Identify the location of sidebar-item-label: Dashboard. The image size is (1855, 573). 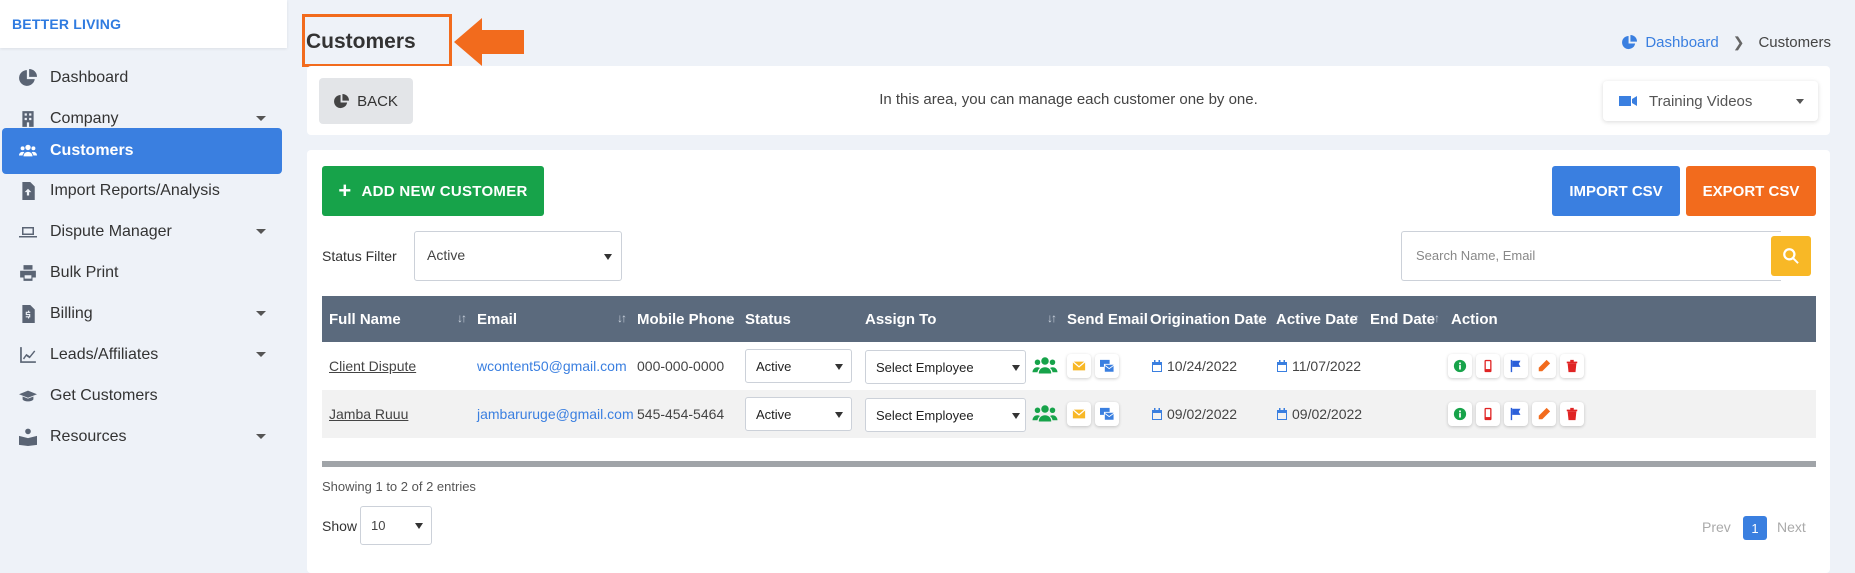
(89, 77).